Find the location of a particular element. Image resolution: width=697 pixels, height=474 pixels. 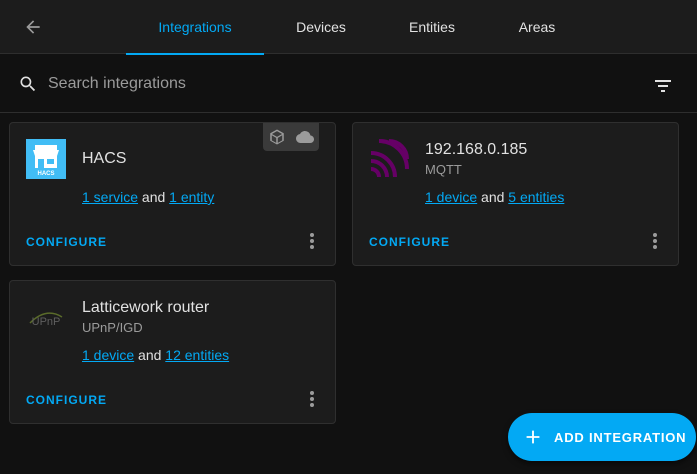

card-links: 1 service and 1 entity is located at coordinates (148, 197).